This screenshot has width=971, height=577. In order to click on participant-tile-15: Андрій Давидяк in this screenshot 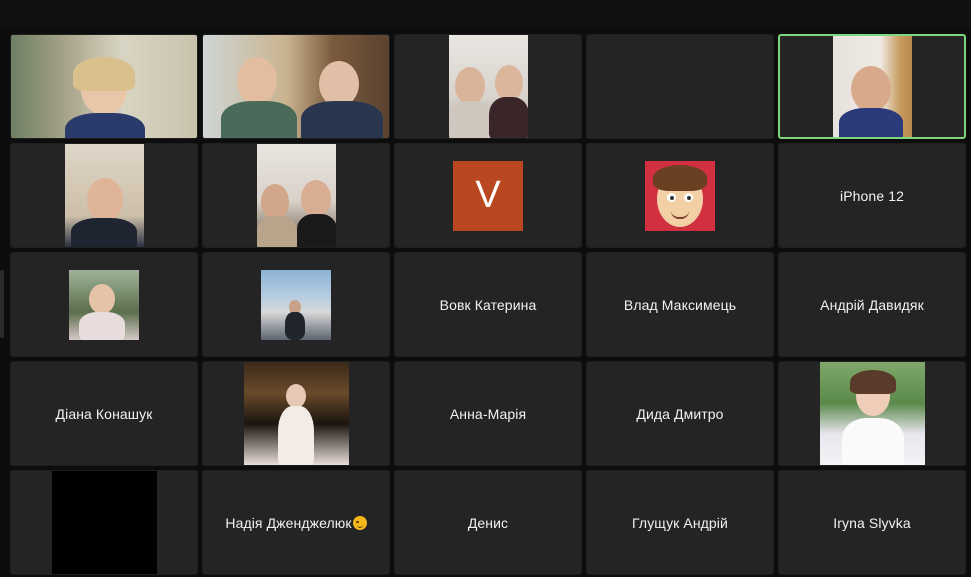, I will do `click(872, 304)`.